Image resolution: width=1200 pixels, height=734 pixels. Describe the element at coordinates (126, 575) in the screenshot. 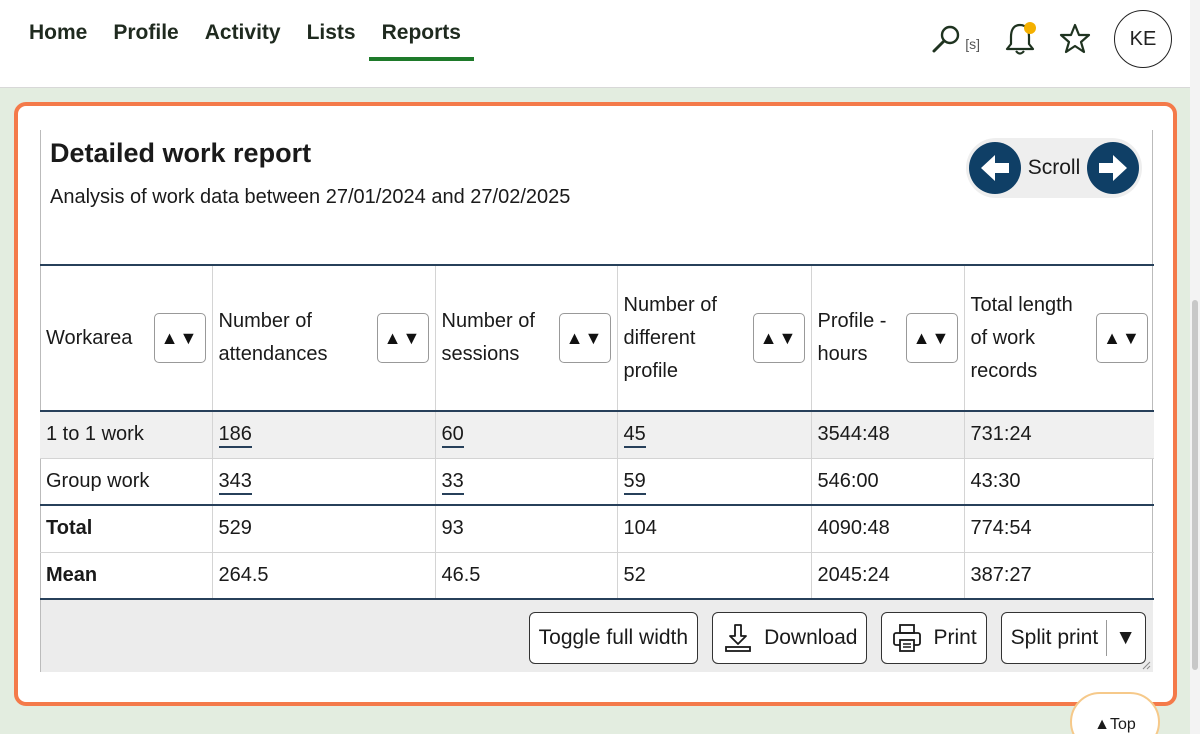

I see `mean-label: Mean` at that location.